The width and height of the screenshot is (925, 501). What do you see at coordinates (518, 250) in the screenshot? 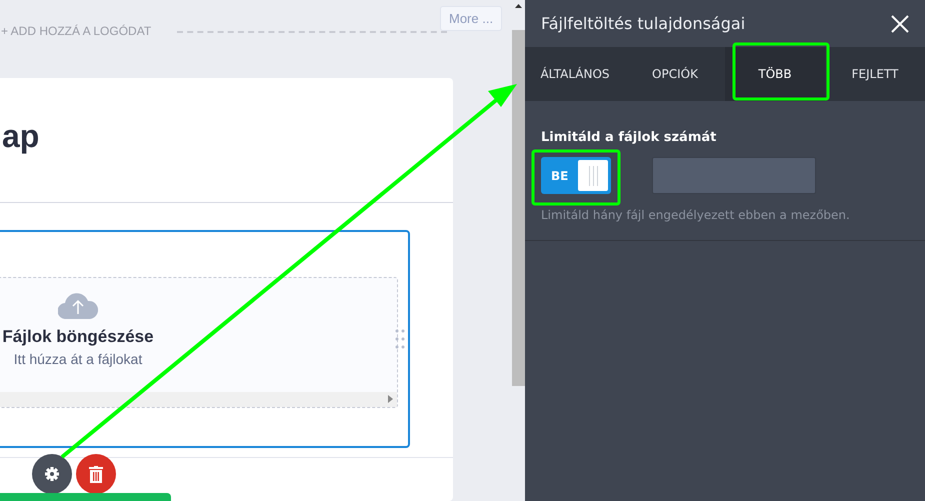
I see `scrollbar` at bounding box center [518, 250].